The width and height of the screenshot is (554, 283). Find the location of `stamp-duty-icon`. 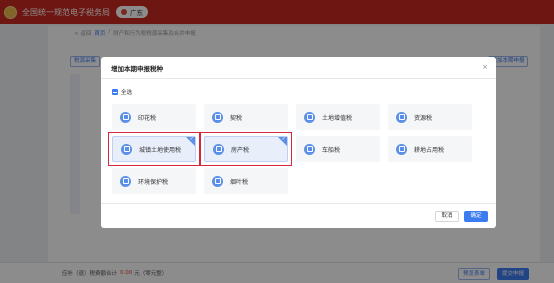

stamp-duty-icon is located at coordinates (125, 117).